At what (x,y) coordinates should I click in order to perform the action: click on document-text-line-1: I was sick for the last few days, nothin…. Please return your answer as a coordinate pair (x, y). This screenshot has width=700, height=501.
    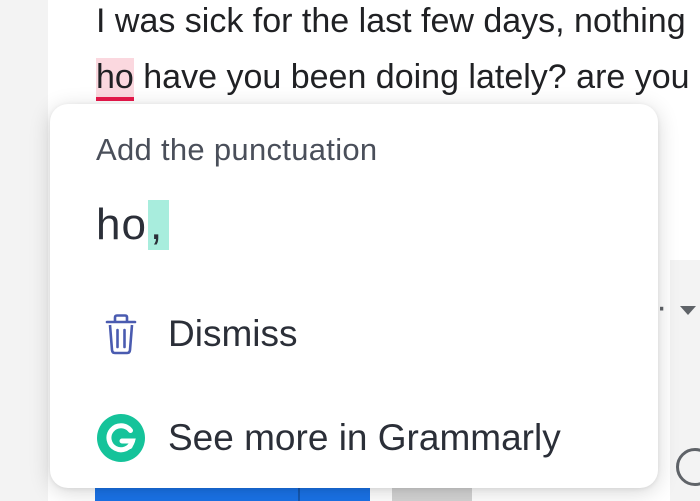
    Looking at the image, I should click on (391, 21).